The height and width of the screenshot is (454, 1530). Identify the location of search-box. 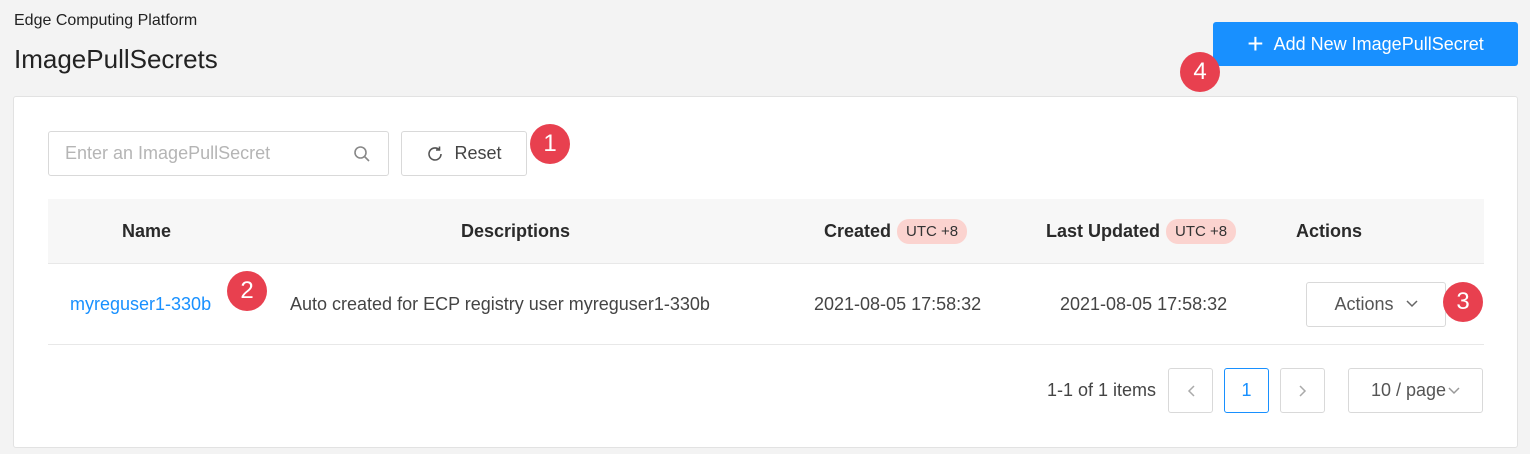
(218, 153).